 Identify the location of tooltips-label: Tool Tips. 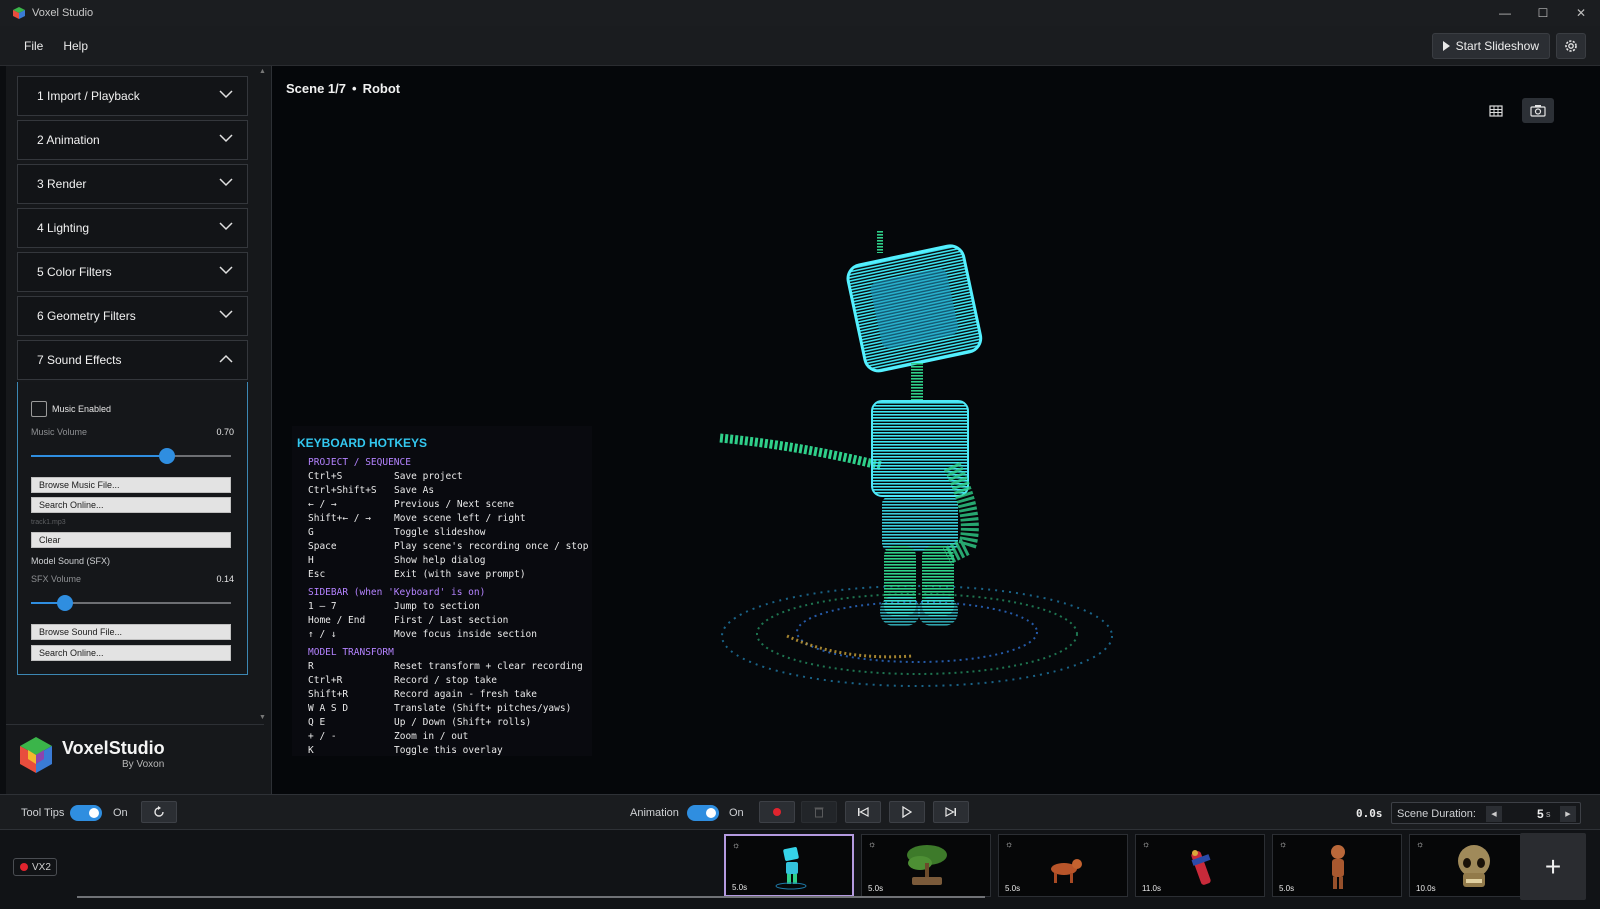
(43, 813).